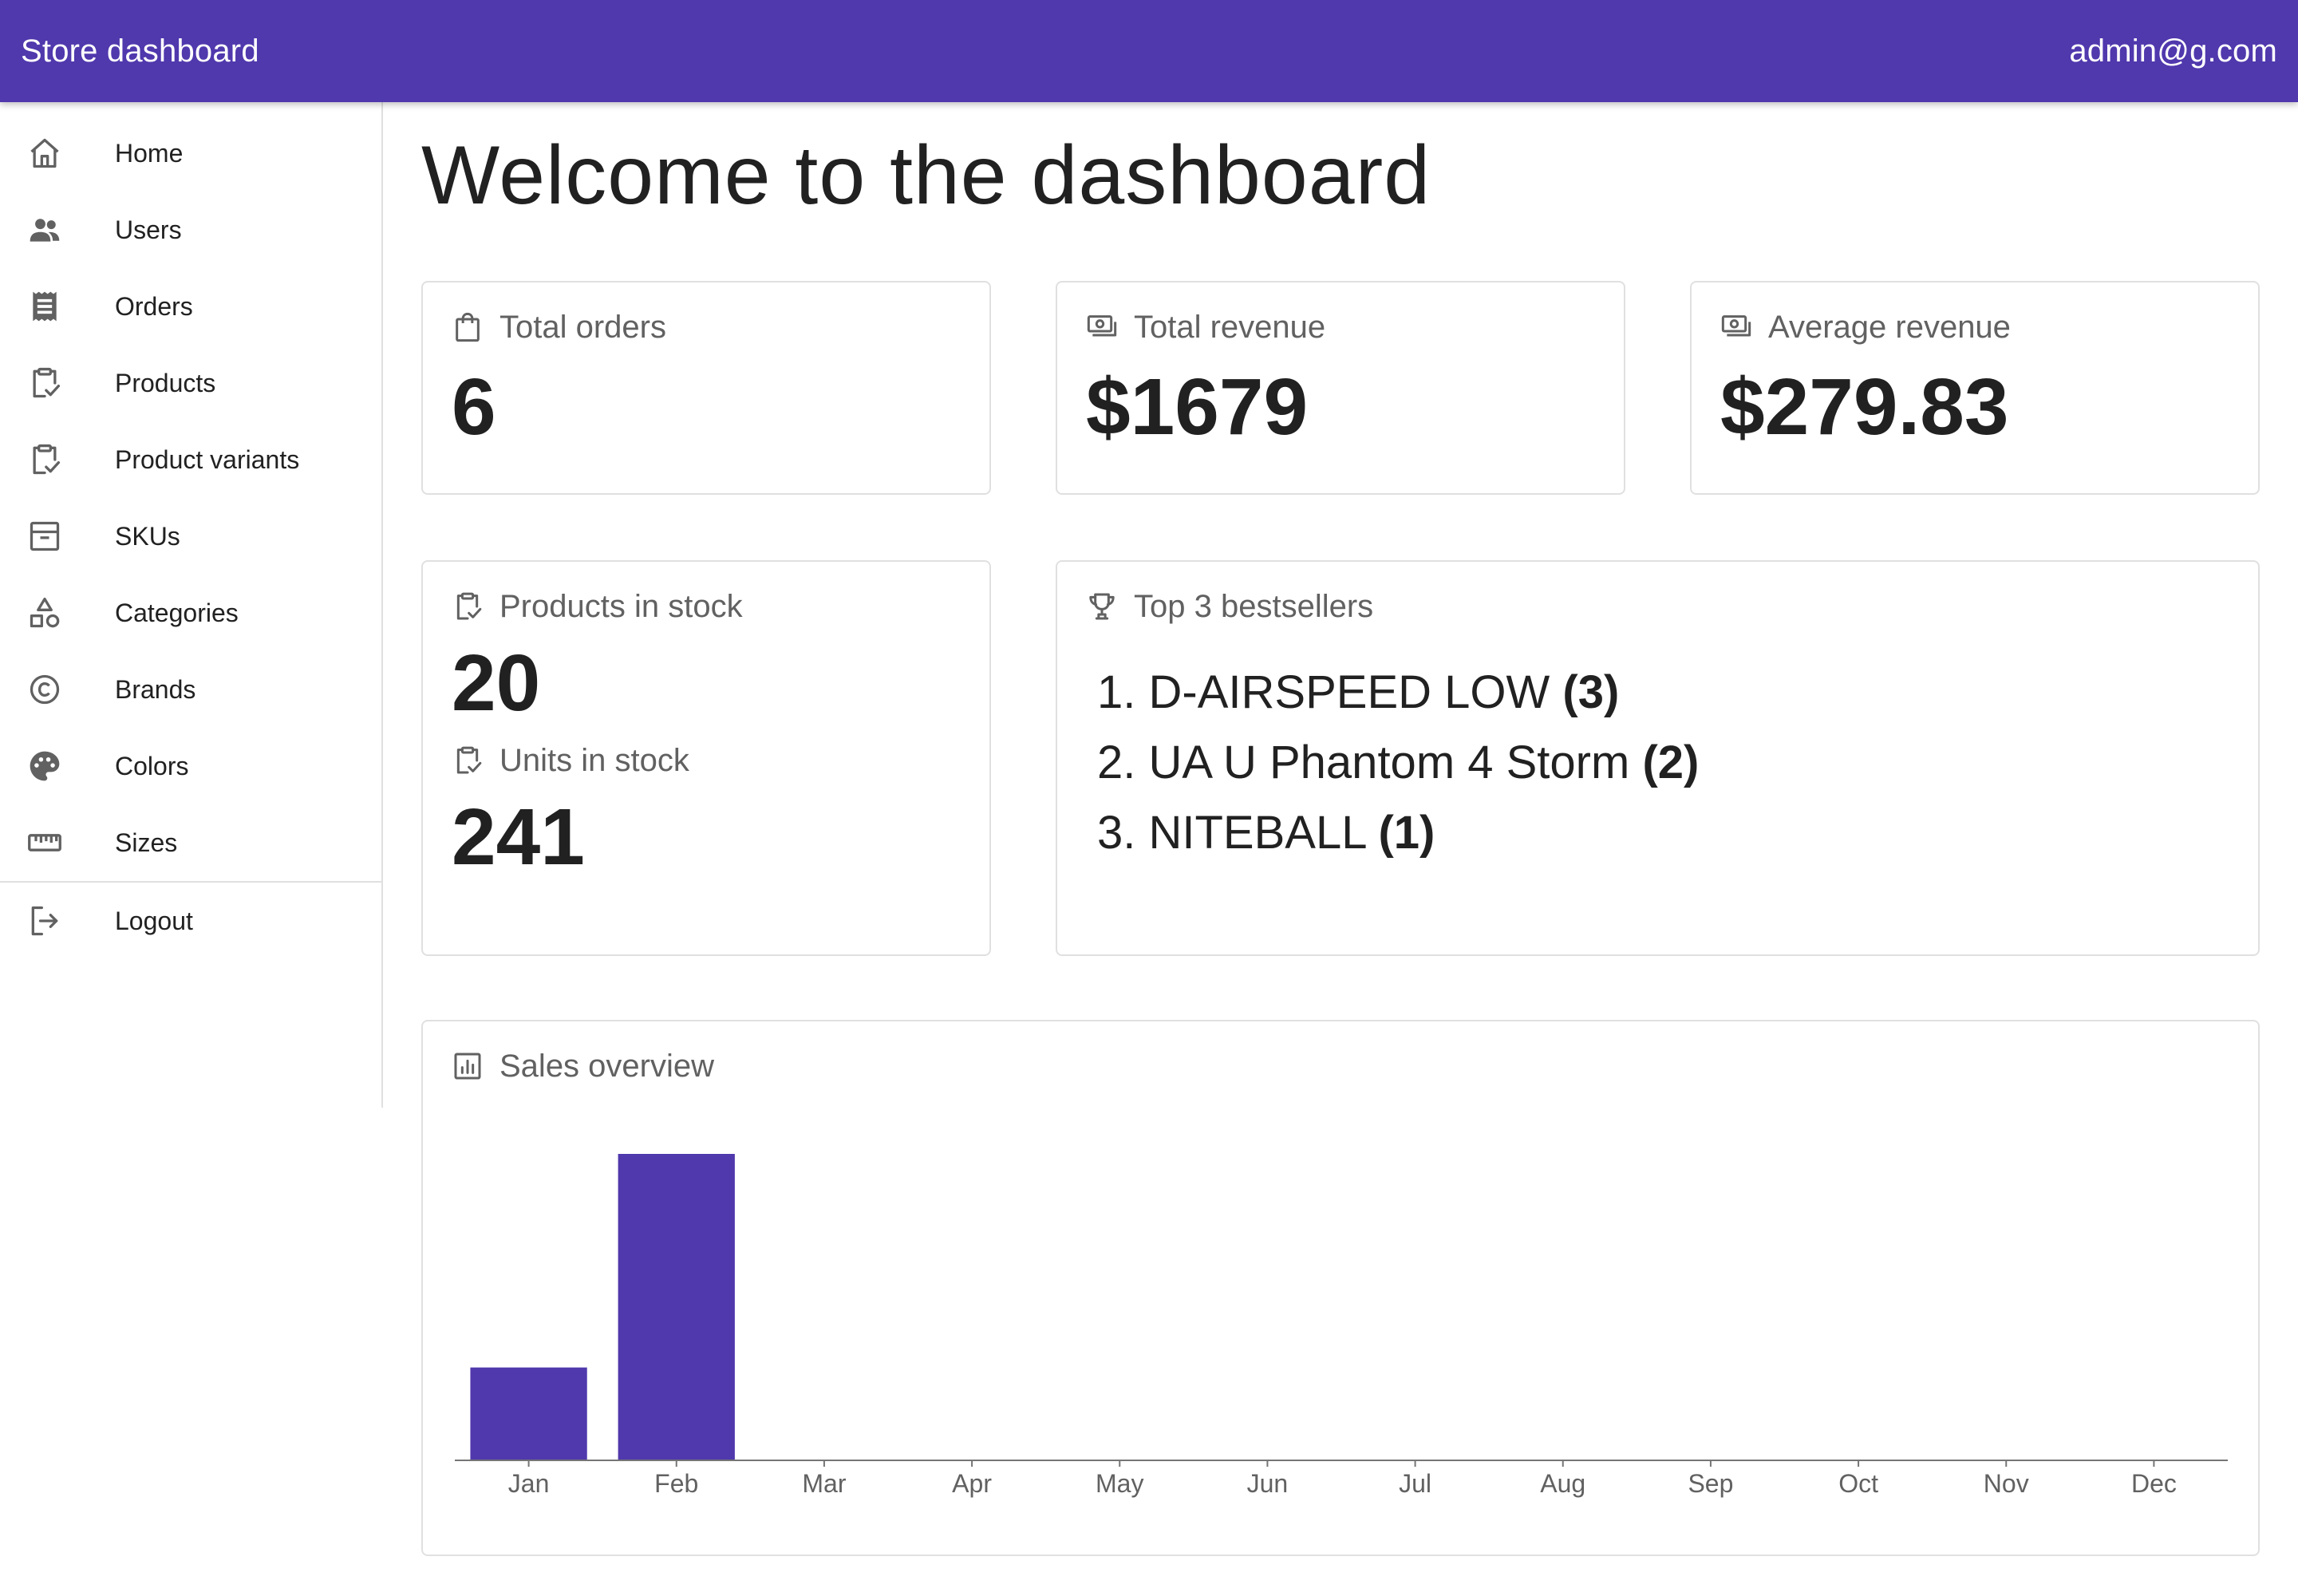 This screenshot has width=2298, height=1596. Describe the element at coordinates (44, 689) in the screenshot. I see `copyright-icon` at that location.